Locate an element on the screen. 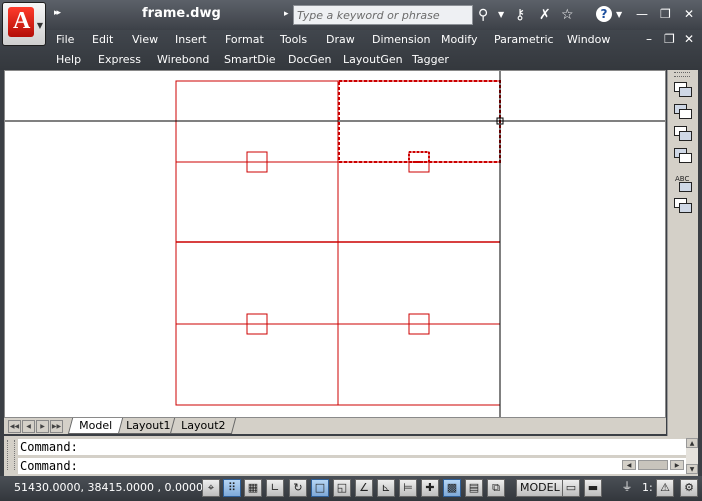 The width and height of the screenshot is (702, 501). infer-constraints-icon: ⌖ is located at coordinates (211, 488).